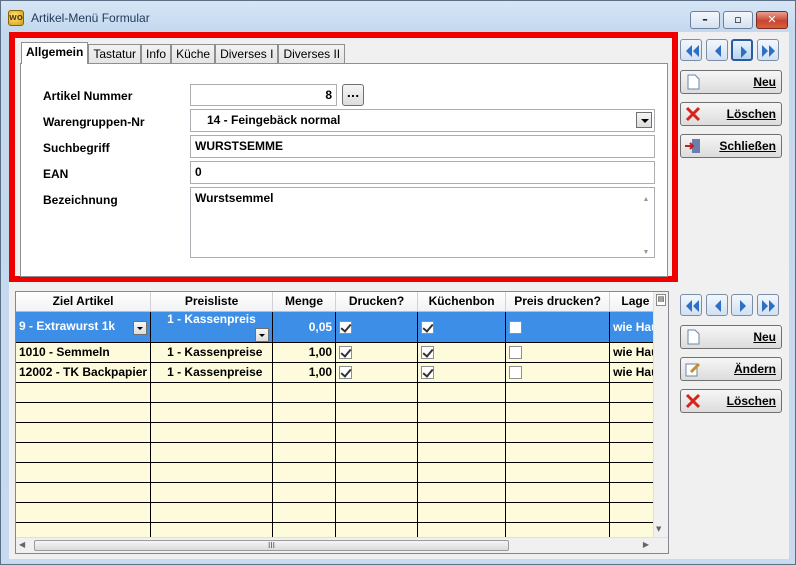 The width and height of the screenshot is (796, 565). I want to click on ean-field: 0, so click(422, 172).